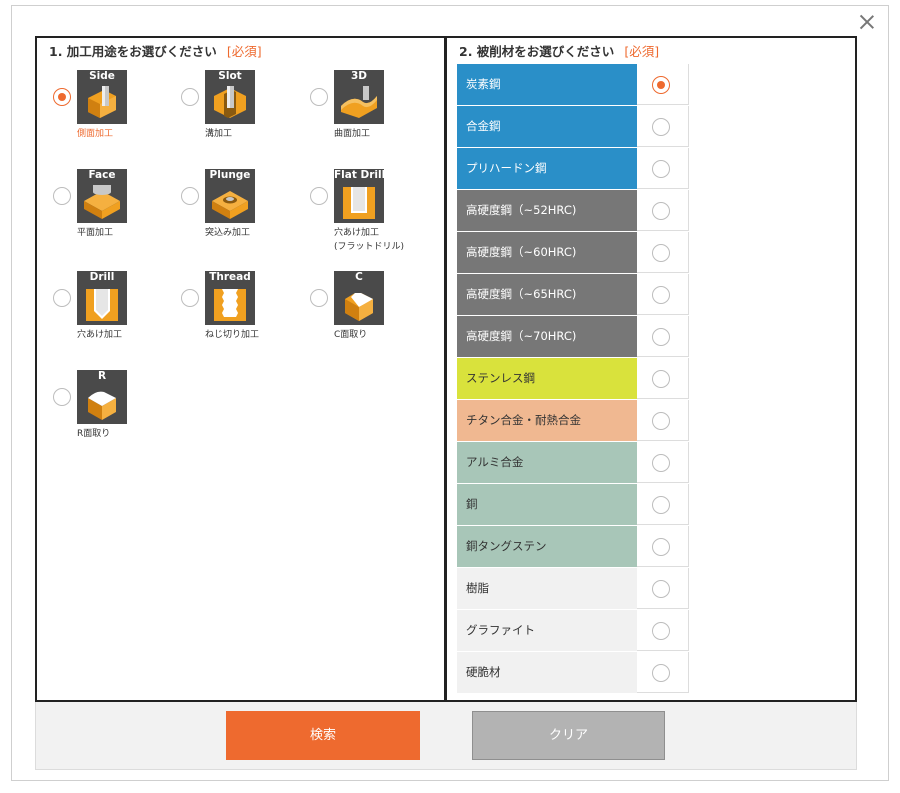  What do you see at coordinates (547, 504) in the screenshot?
I see `material-name: 銅` at bounding box center [547, 504].